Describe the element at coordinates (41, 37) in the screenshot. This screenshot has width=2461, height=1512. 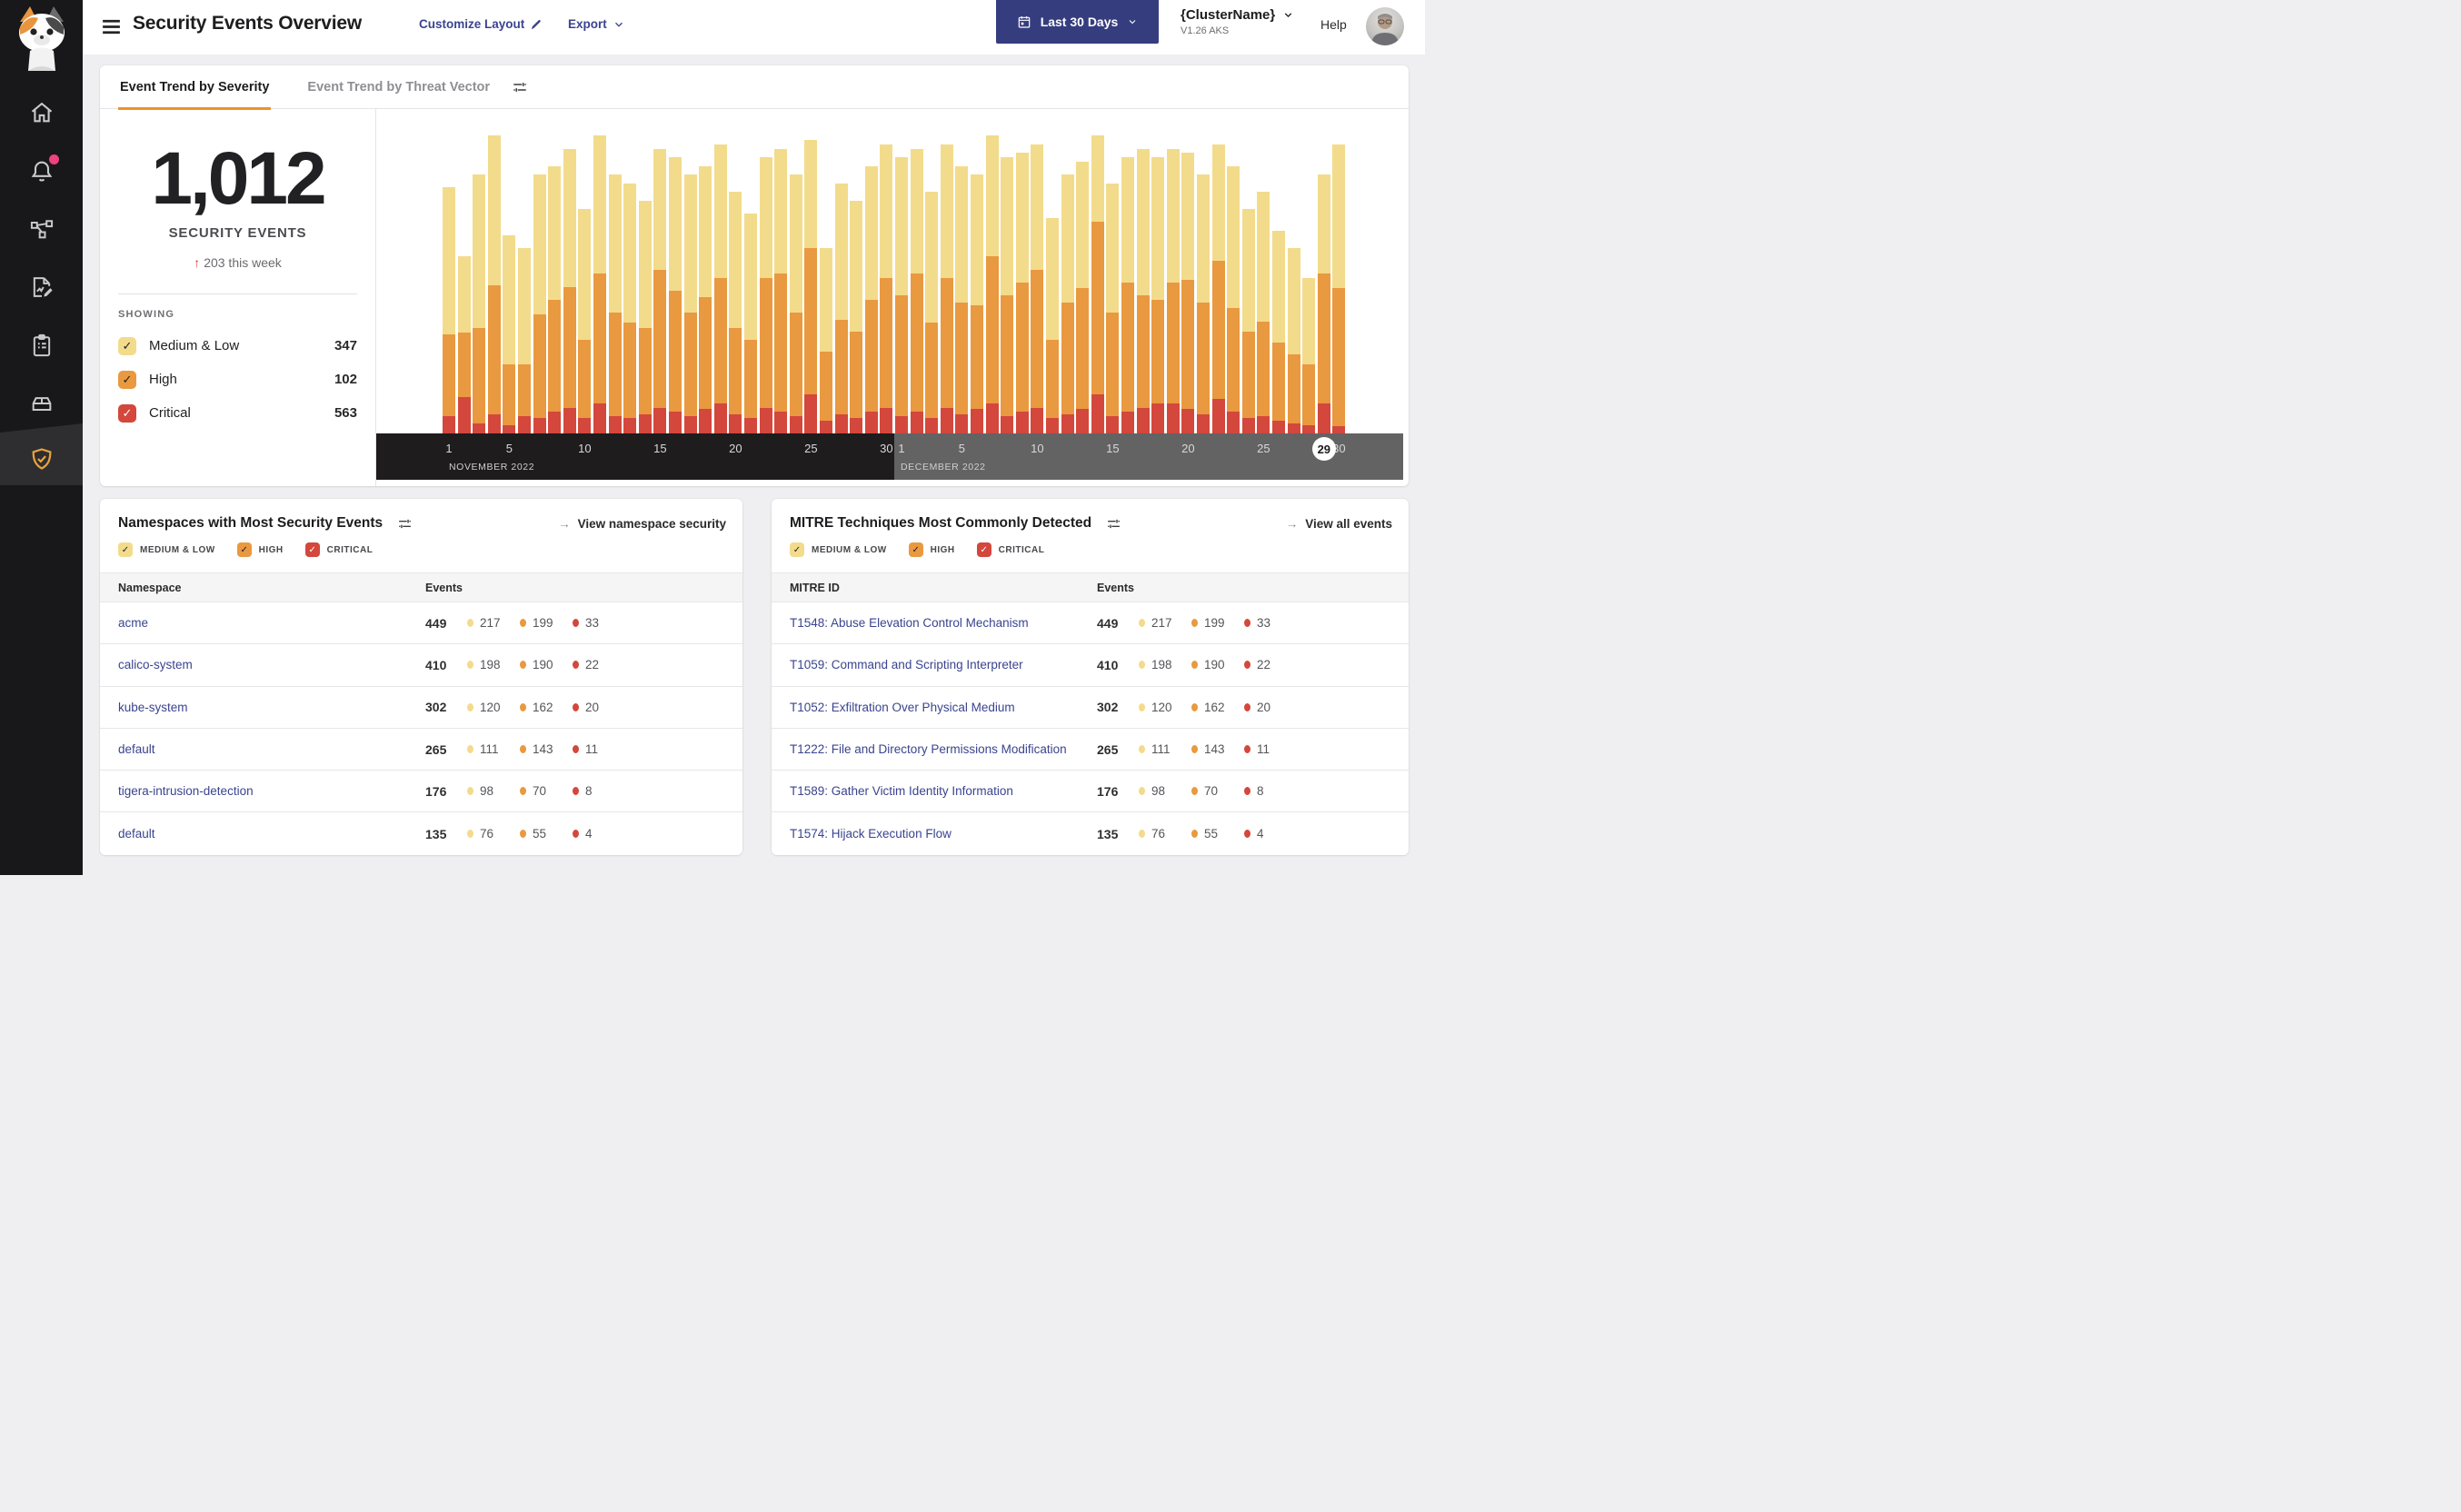
I see `calico-cat-logo` at that location.